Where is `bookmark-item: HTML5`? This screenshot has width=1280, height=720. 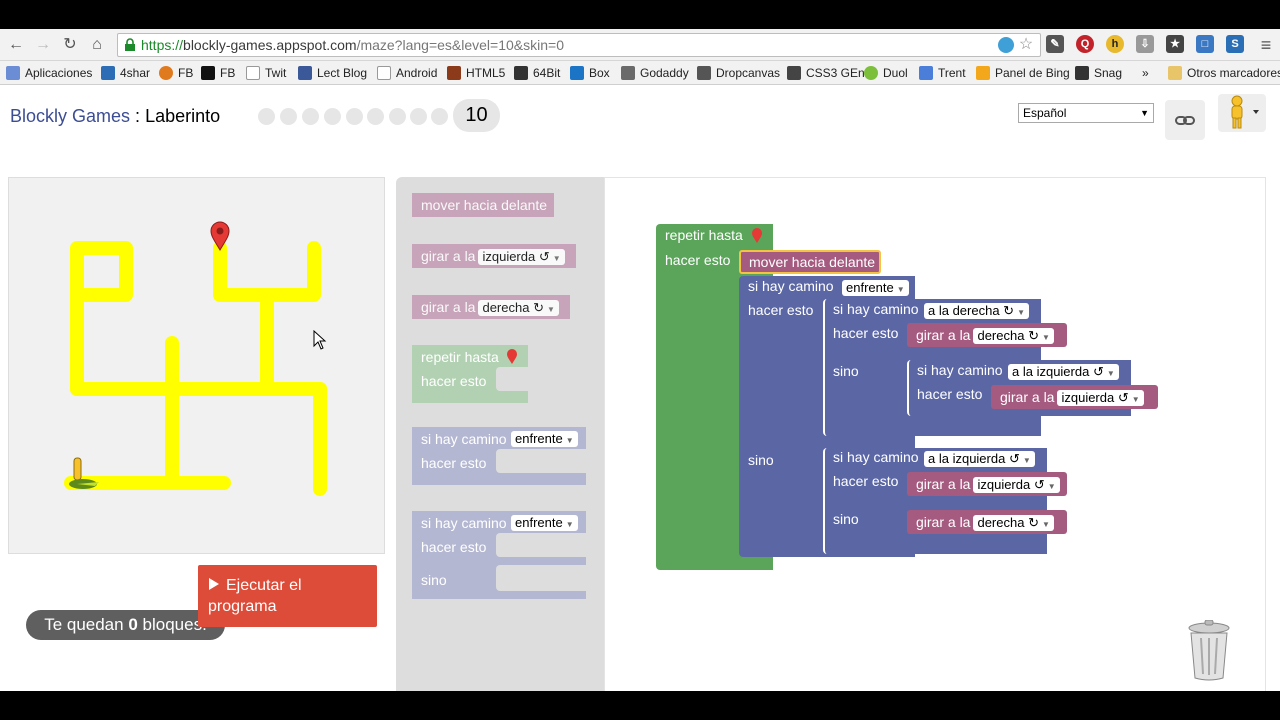 bookmark-item: HTML5 is located at coordinates (476, 73).